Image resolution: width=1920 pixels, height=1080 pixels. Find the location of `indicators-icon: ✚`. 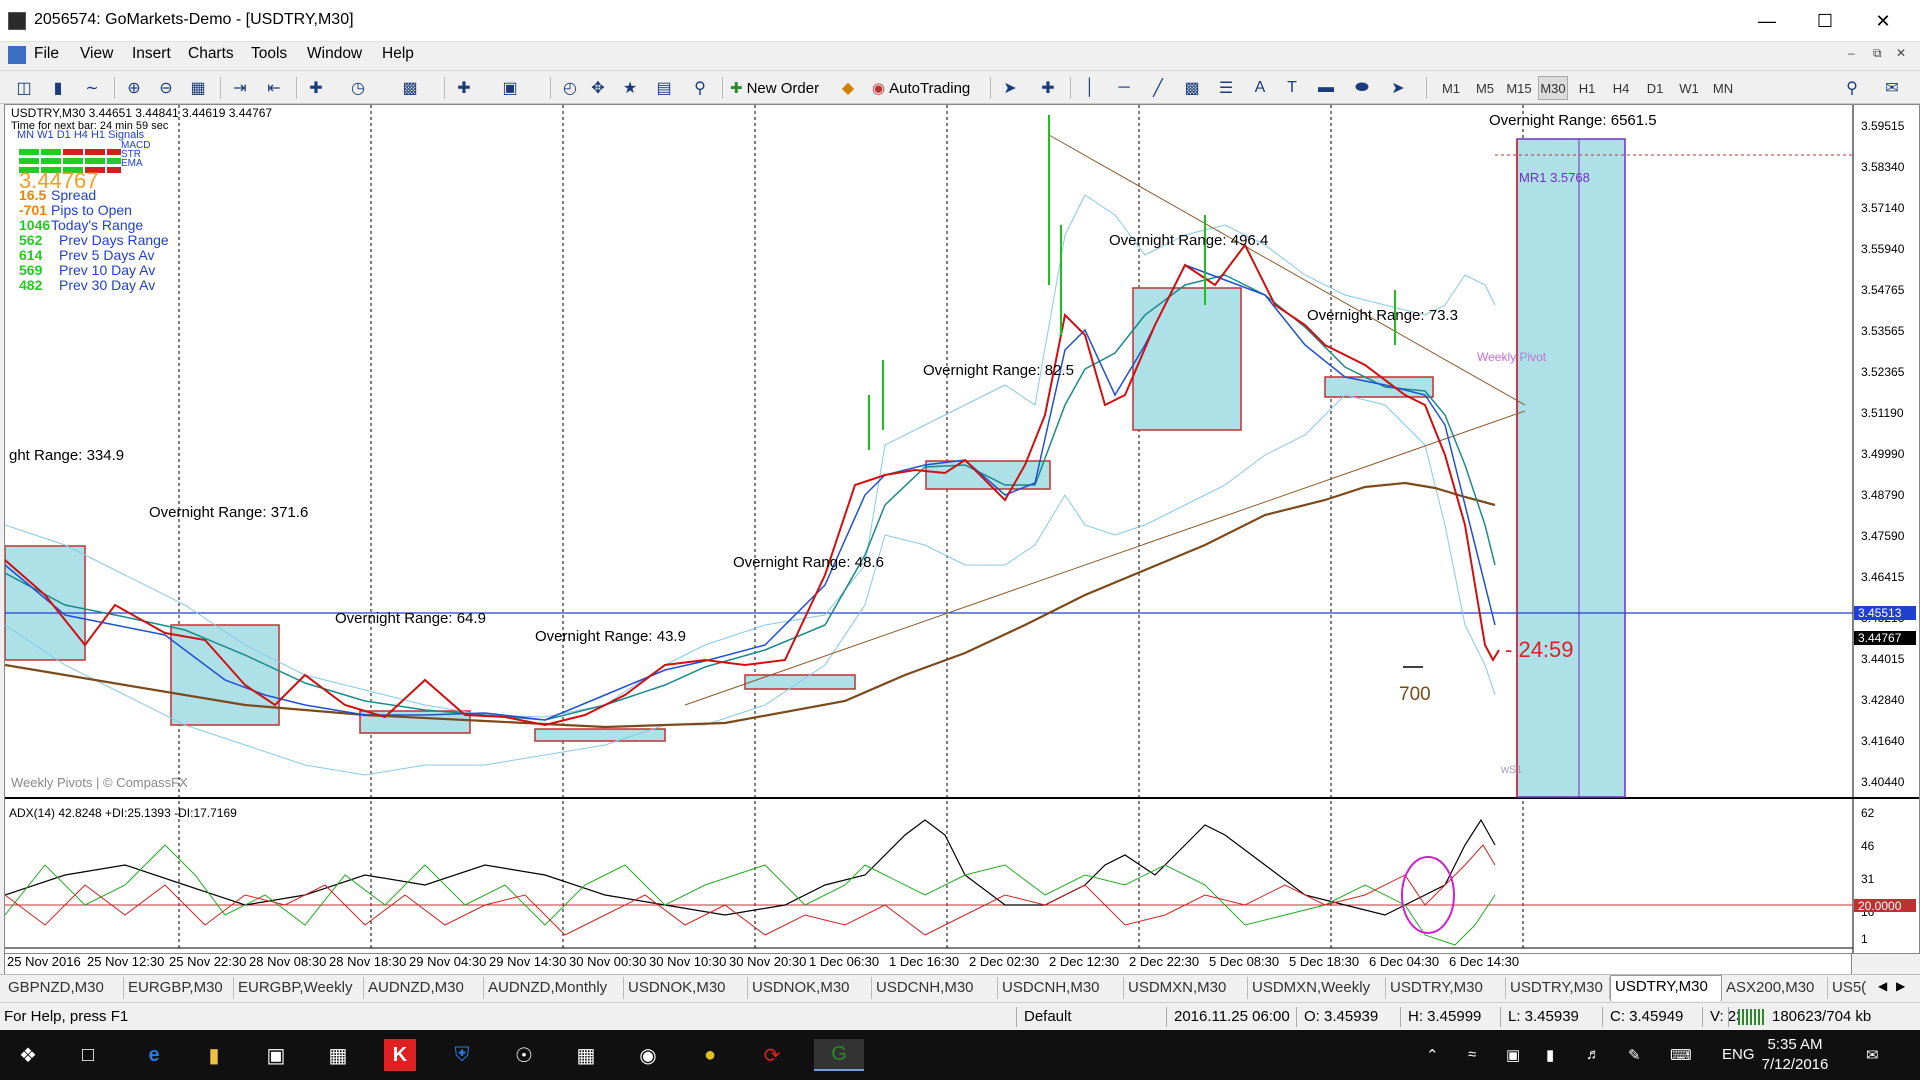

indicators-icon: ✚ is located at coordinates (316, 88).